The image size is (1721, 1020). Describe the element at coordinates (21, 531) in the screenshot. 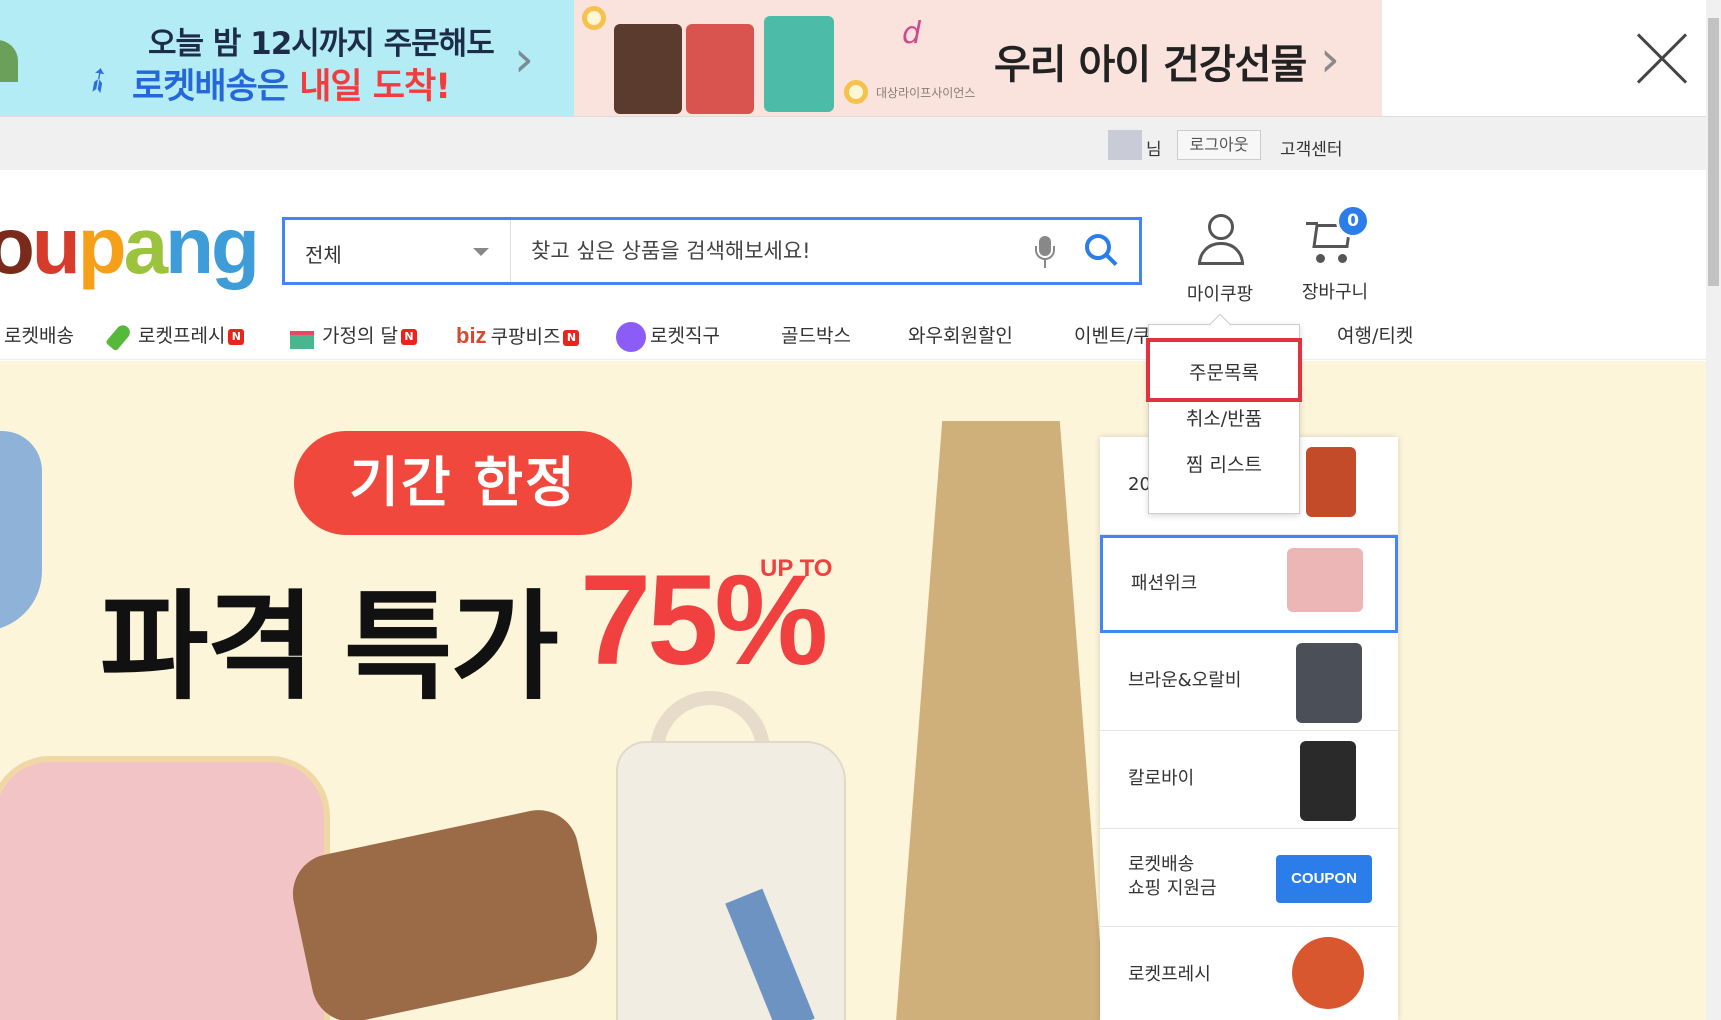

I see `product-photo-denim` at that location.